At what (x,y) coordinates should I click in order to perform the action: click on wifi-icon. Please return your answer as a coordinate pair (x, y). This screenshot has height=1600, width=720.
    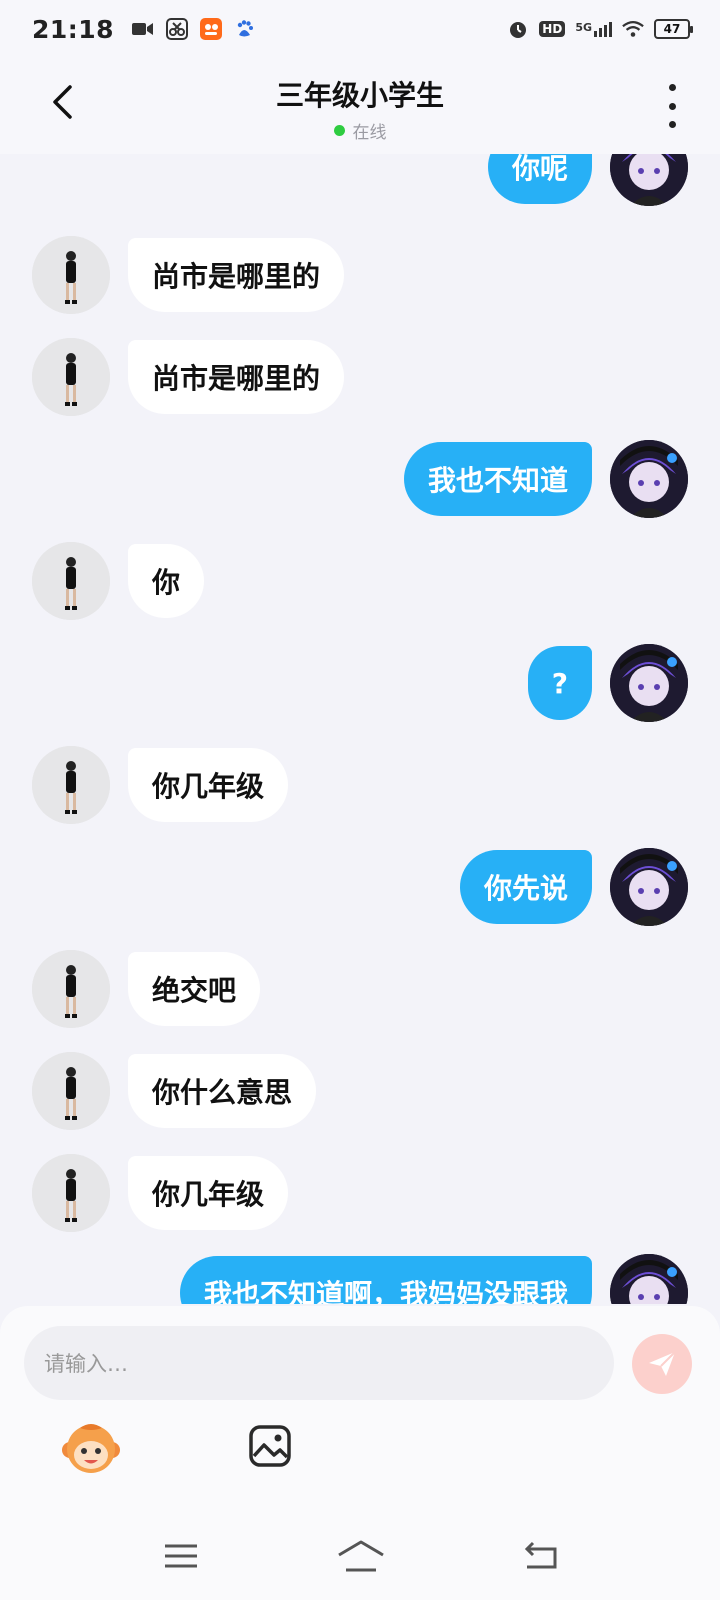
    Looking at the image, I should click on (633, 29).